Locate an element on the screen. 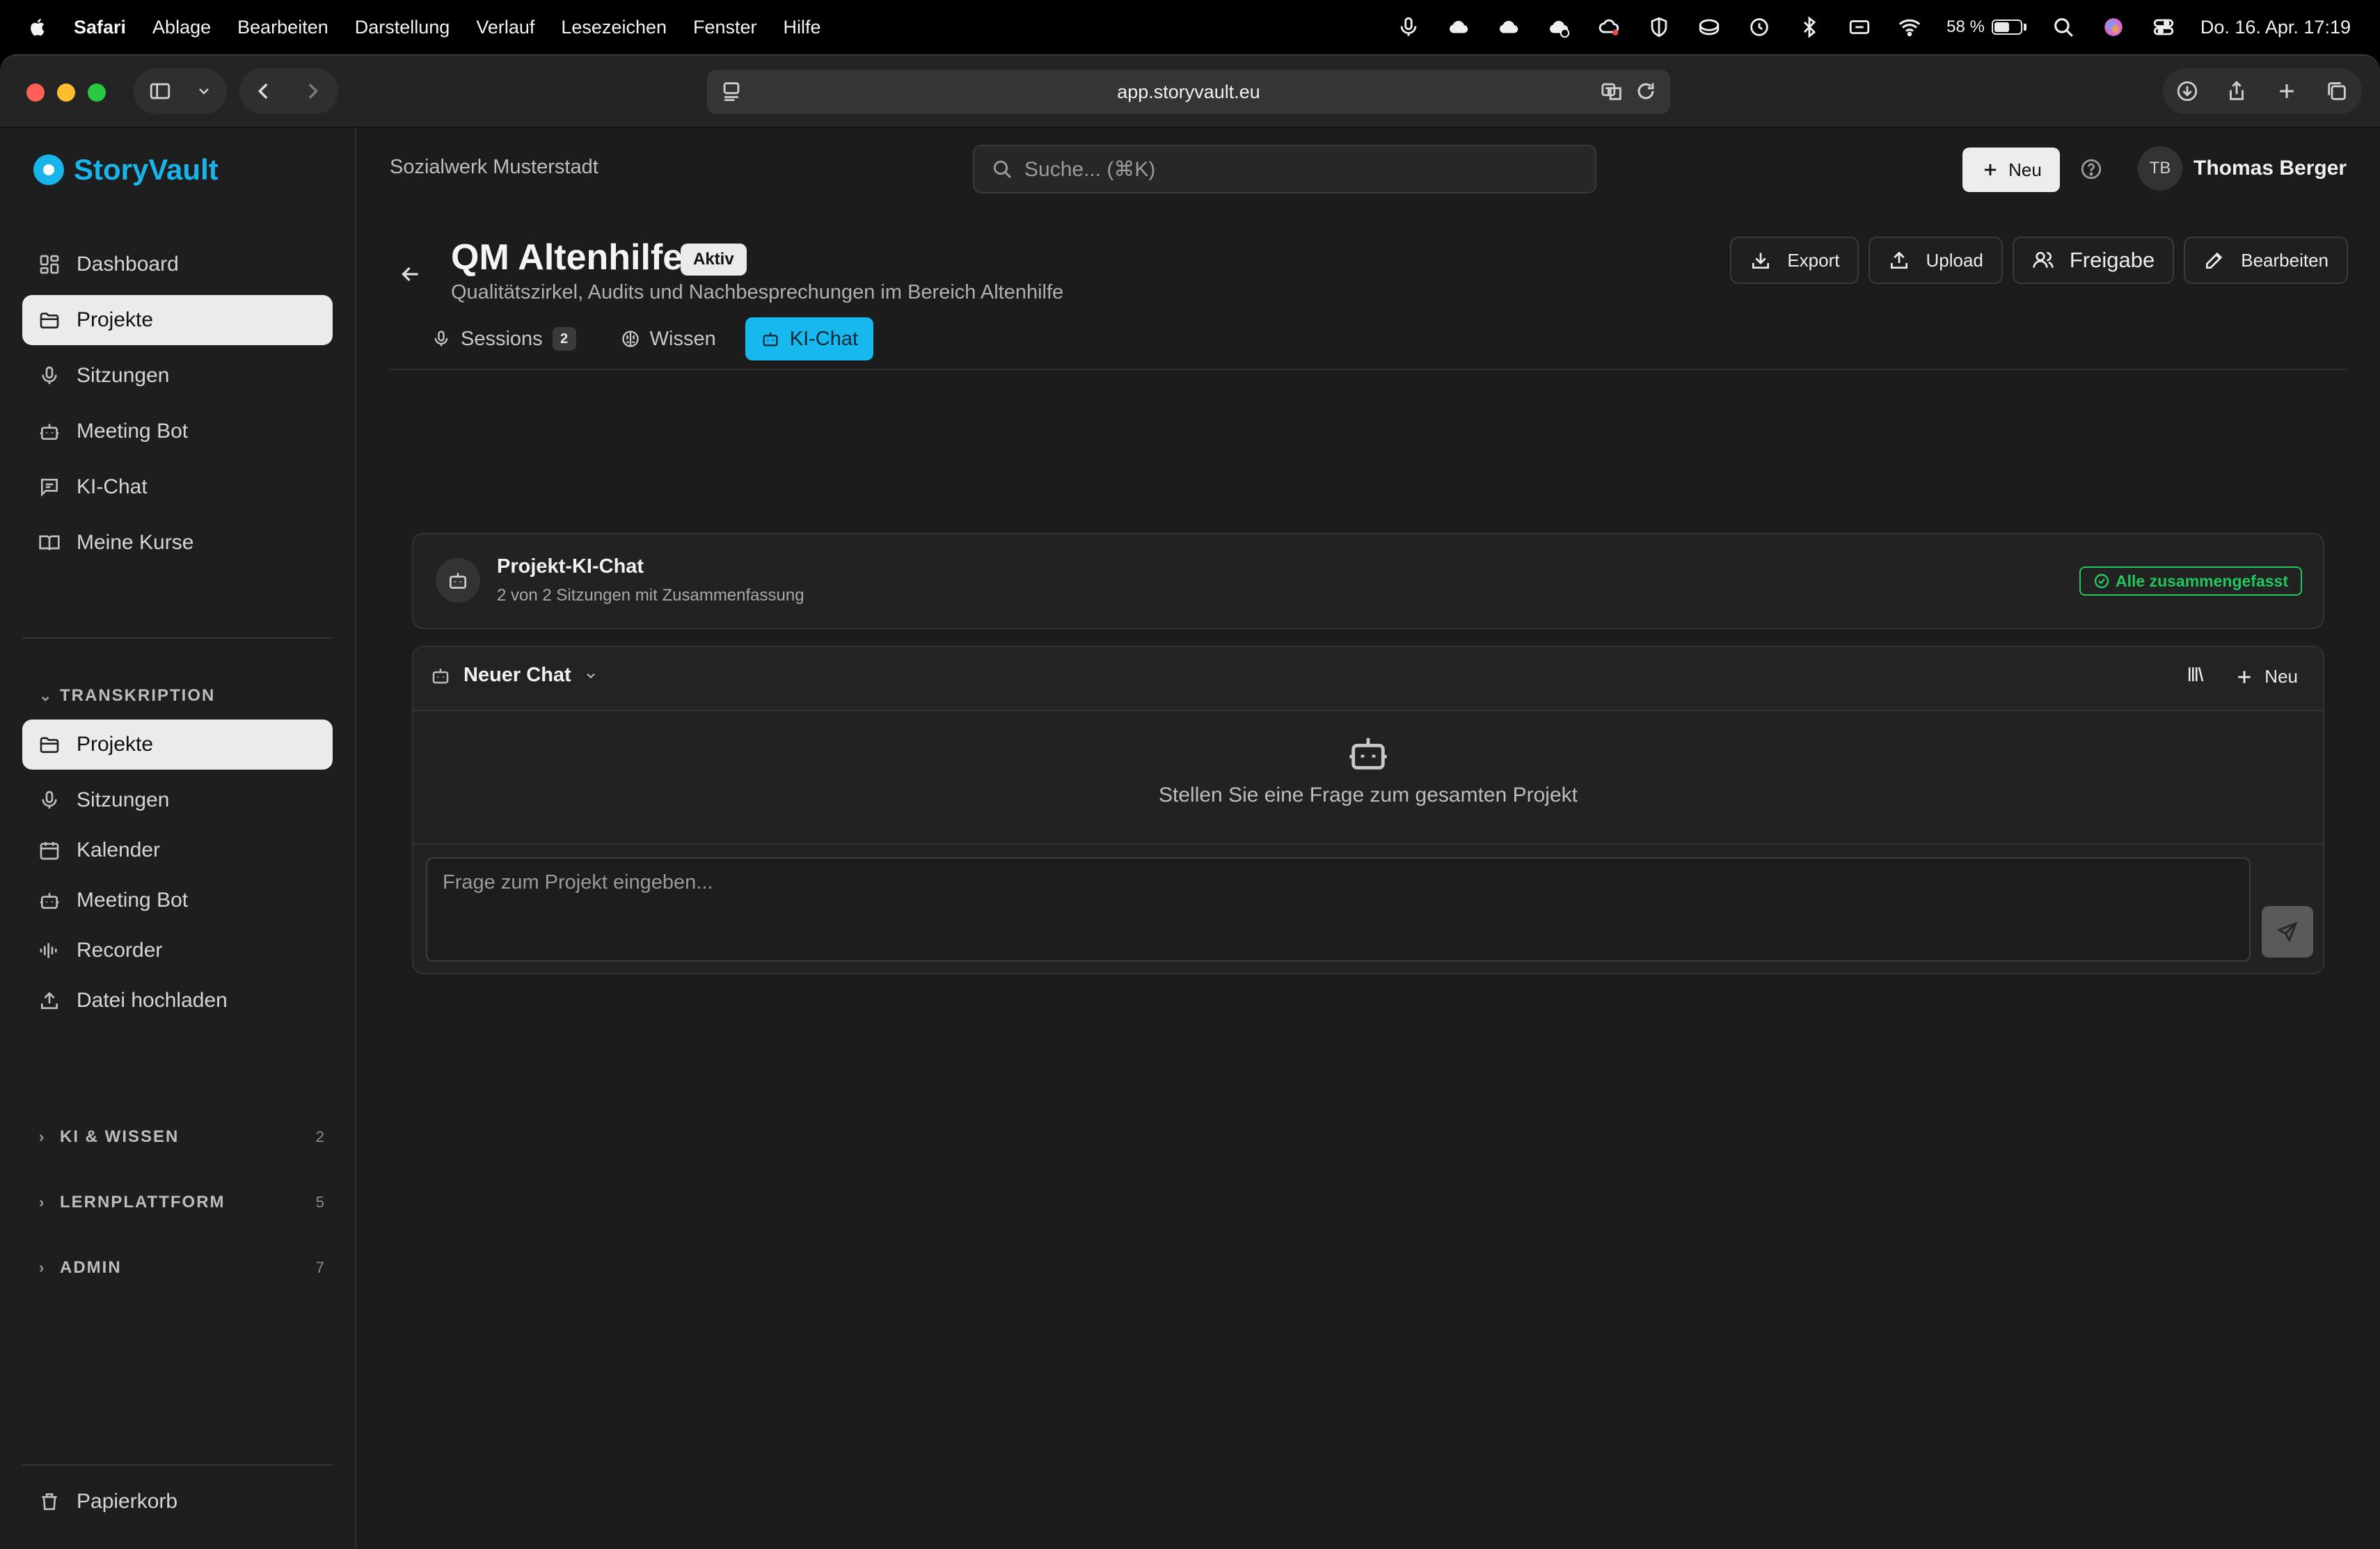  new-chat-button: Neu is located at coordinates (2266, 677).